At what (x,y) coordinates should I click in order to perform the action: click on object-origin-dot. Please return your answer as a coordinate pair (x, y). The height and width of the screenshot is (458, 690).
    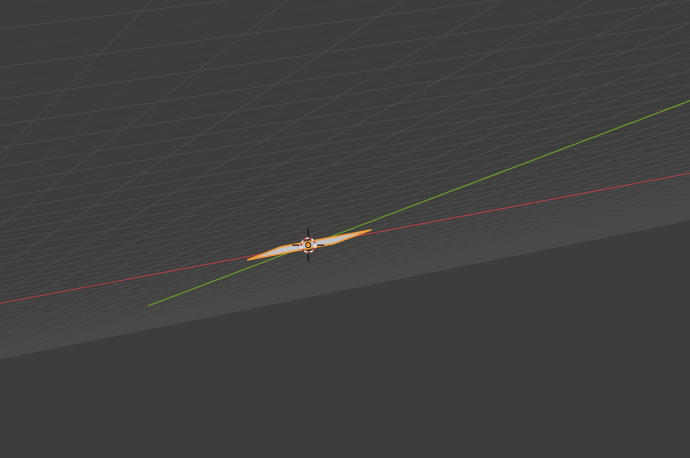
    Looking at the image, I should click on (308, 245).